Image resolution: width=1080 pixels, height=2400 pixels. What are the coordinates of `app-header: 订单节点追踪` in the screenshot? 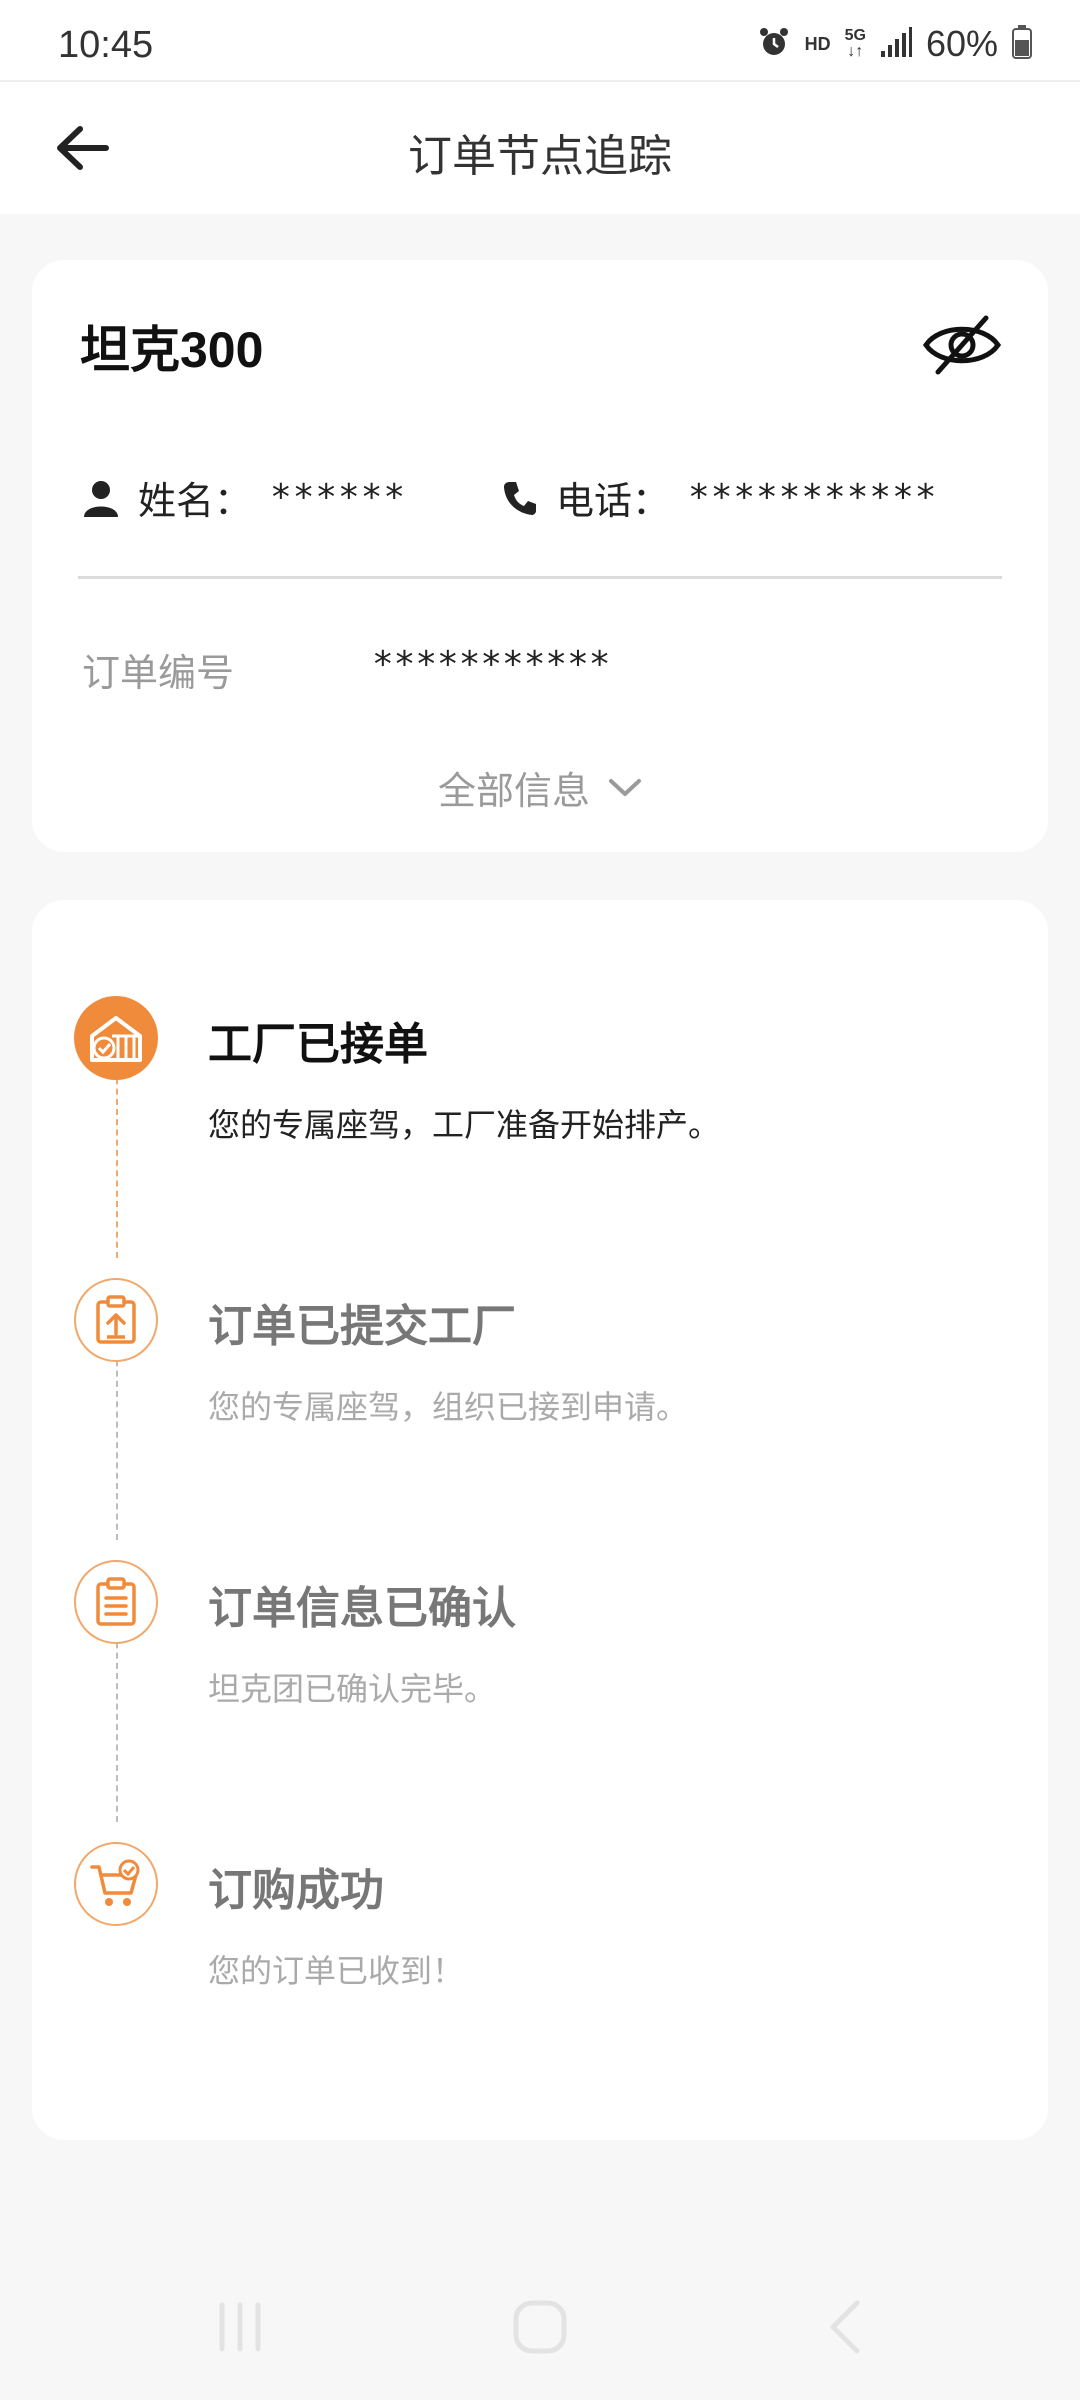 It's located at (540, 148).